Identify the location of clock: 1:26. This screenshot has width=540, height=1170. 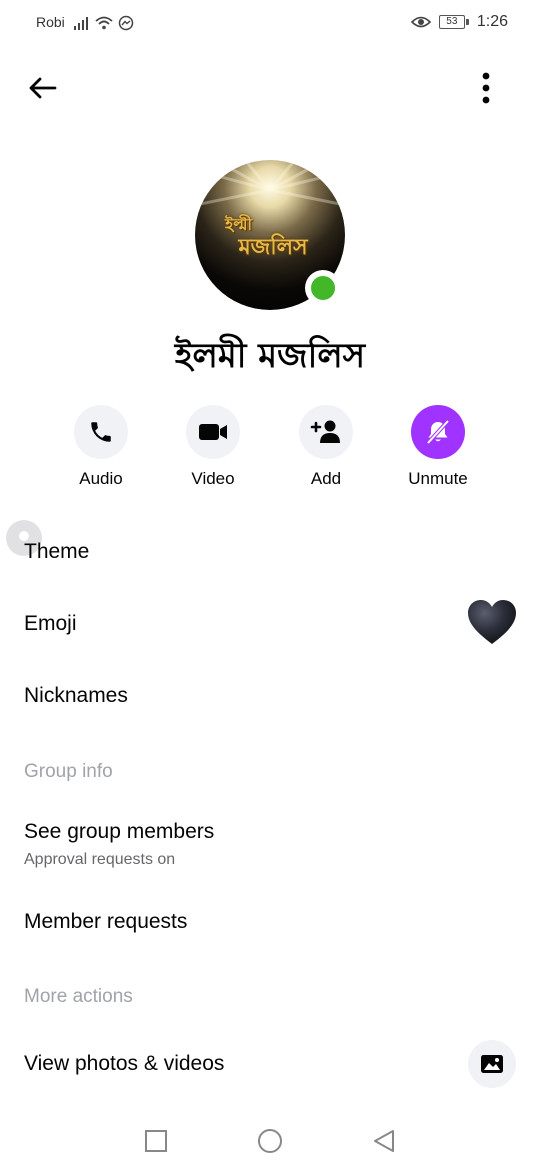
(492, 21).